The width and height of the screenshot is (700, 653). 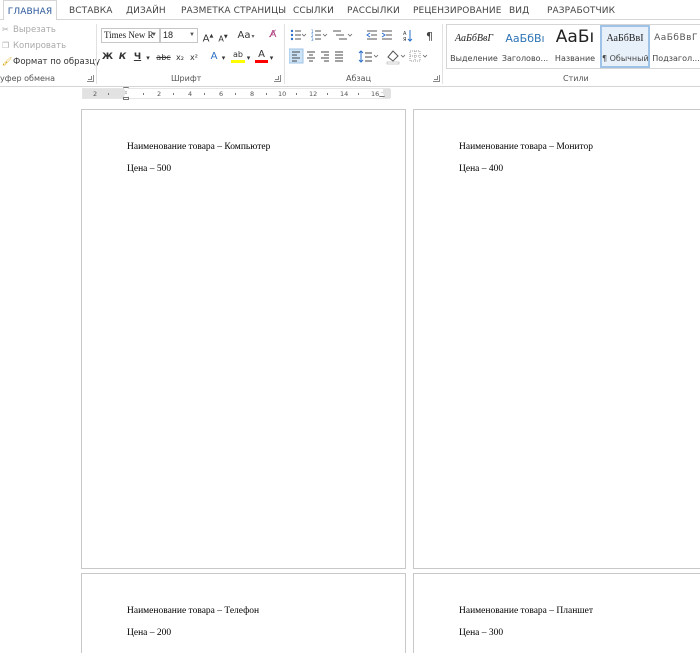 What do you see at coordinates (148, 58) in the screenshot?
I see `underline-dropdown-icon: ▾` at bounding box center [148, 58].